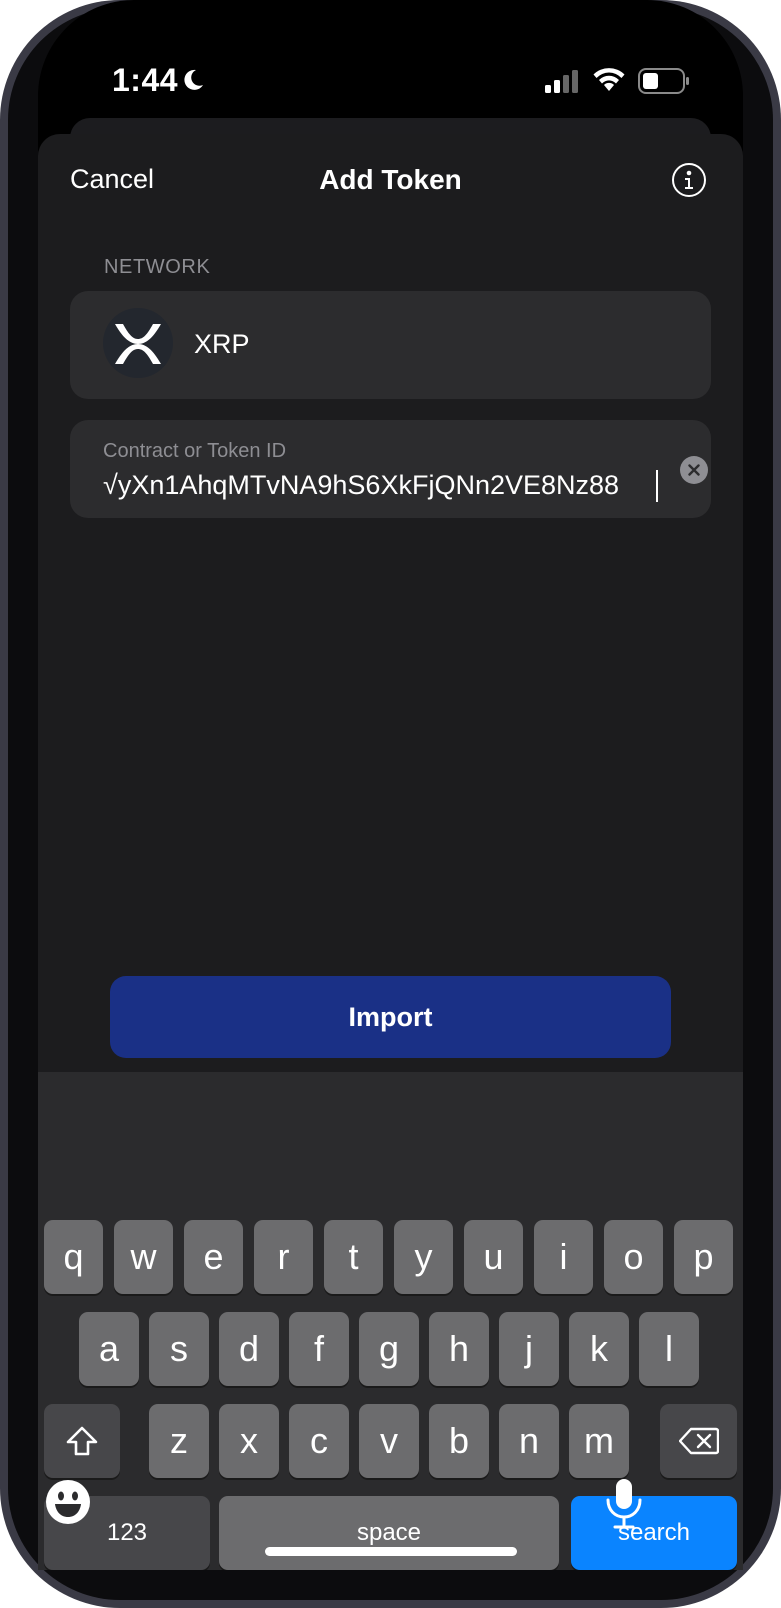  What do you see at coordinates (599, 1441) in the screenshot?
I see `key-m: m` at bounding box center [599, 1441].